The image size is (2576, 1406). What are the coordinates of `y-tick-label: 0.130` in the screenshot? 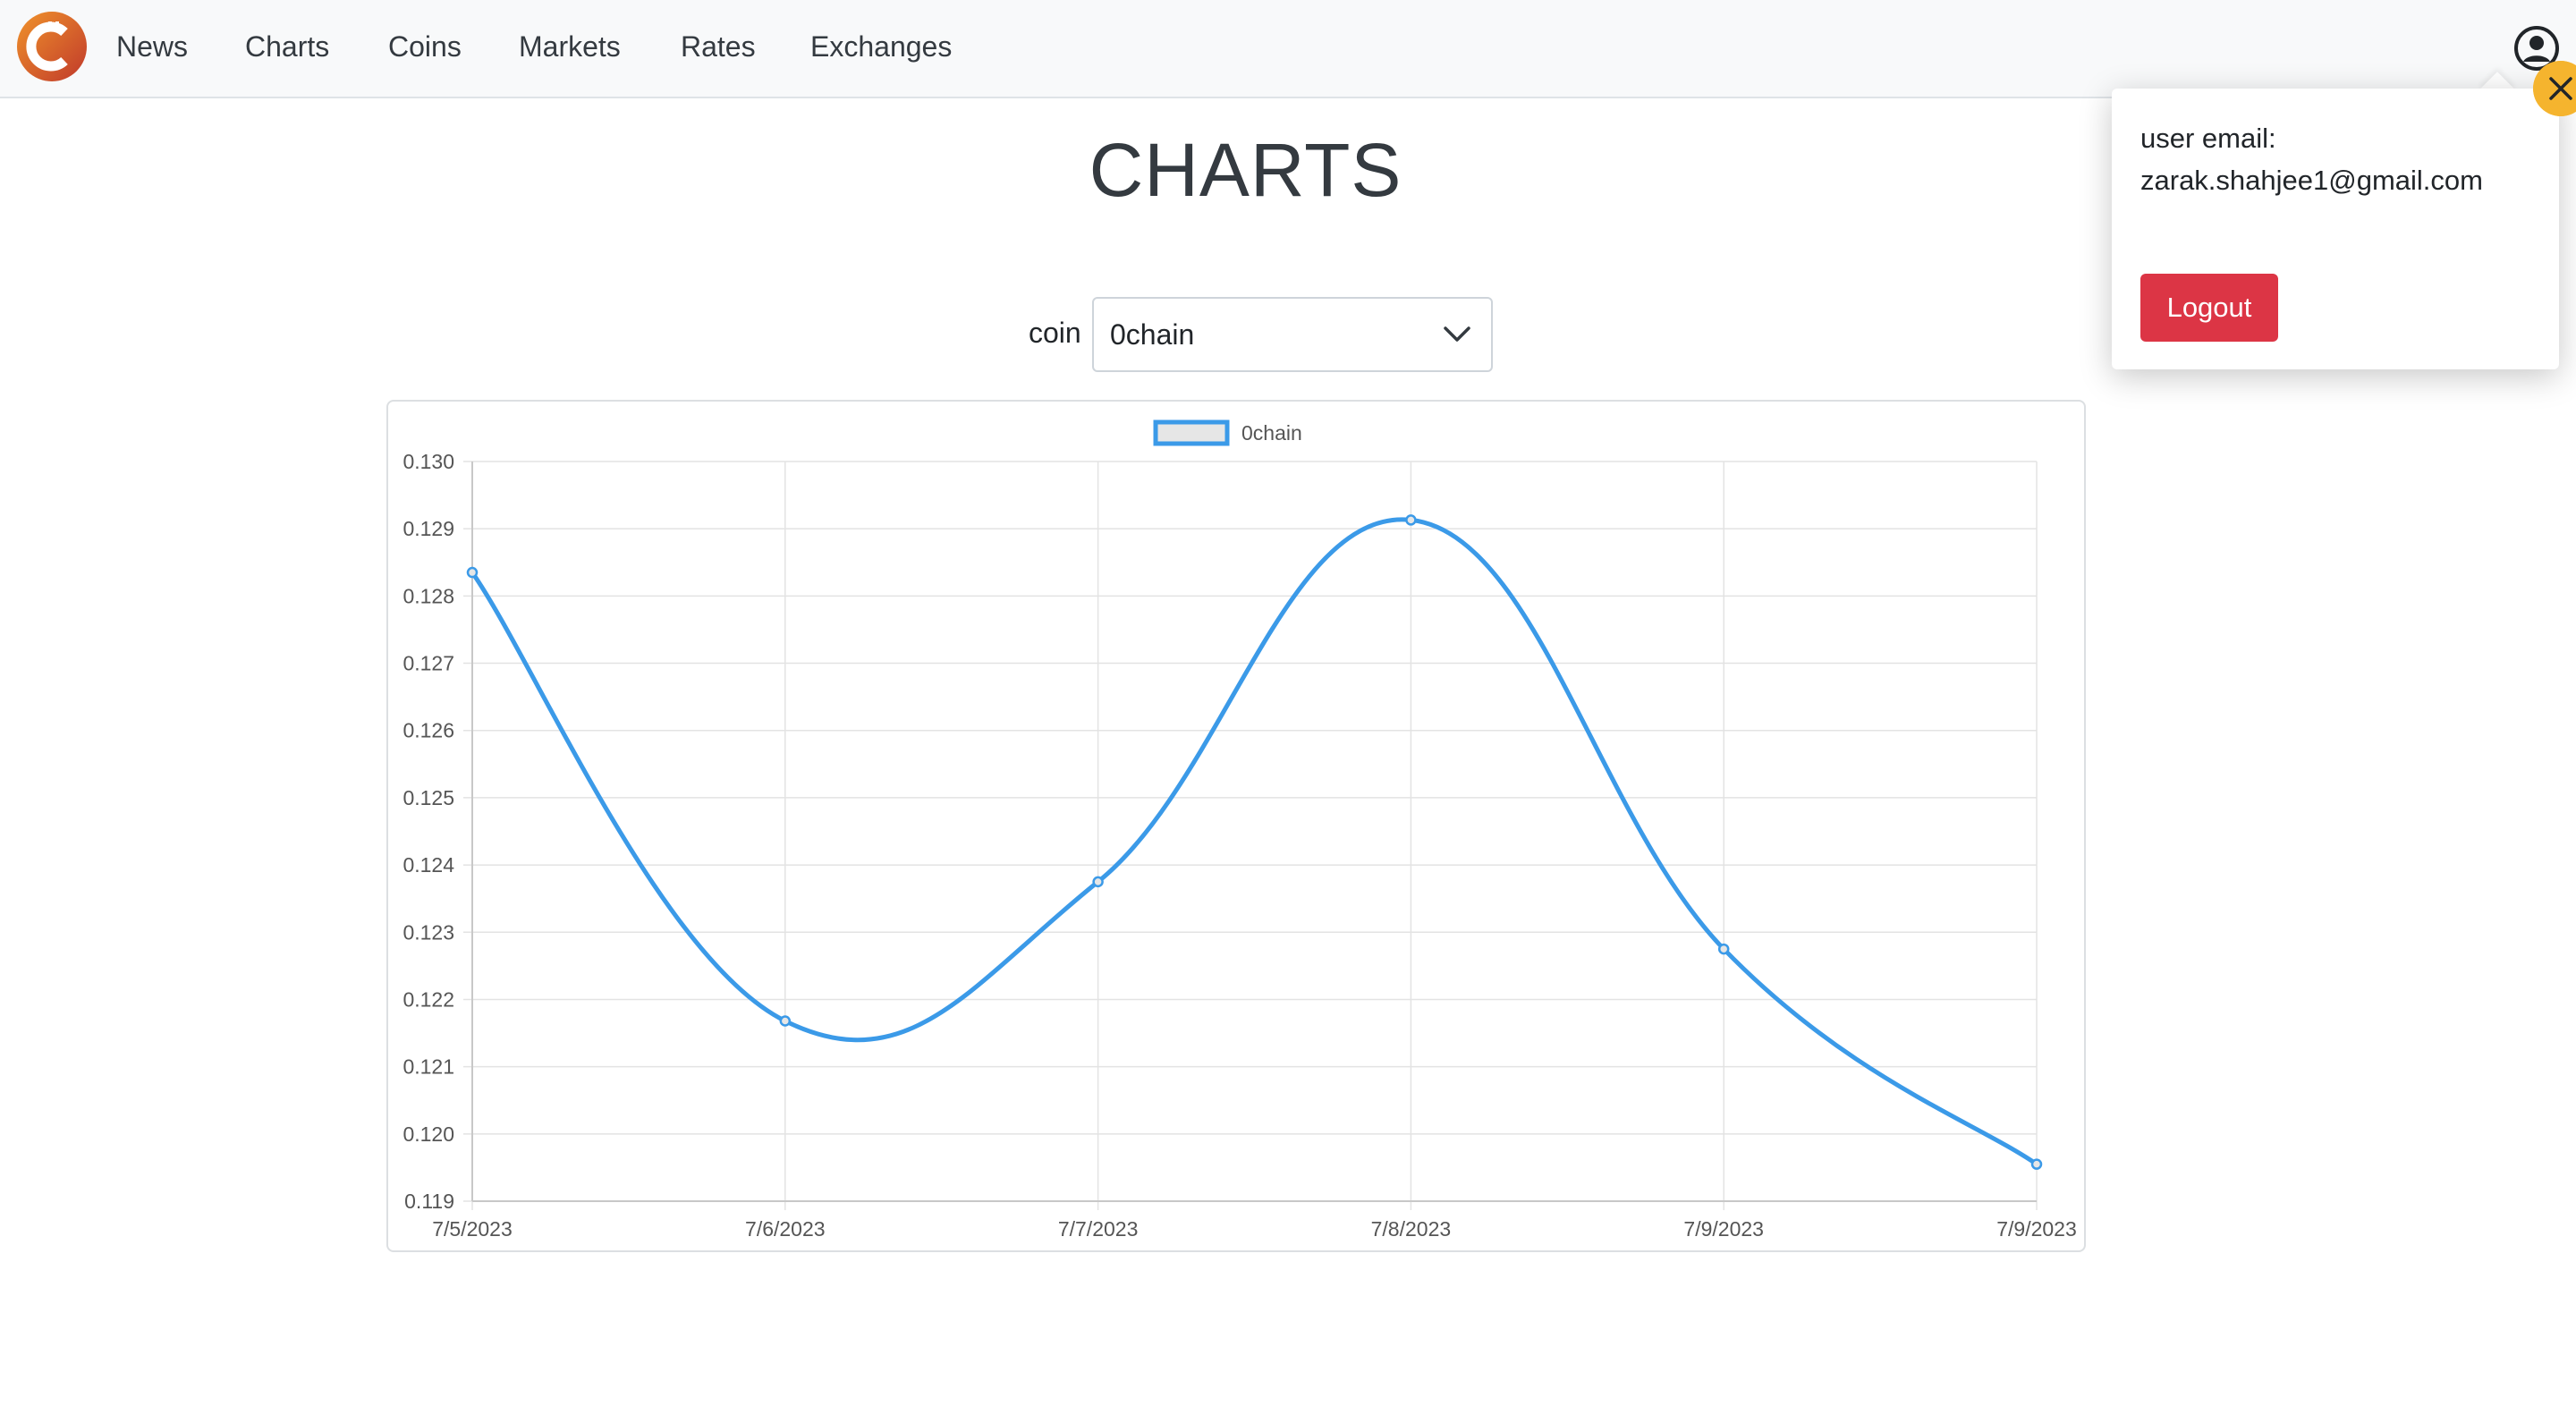 It's located at (428, 462).